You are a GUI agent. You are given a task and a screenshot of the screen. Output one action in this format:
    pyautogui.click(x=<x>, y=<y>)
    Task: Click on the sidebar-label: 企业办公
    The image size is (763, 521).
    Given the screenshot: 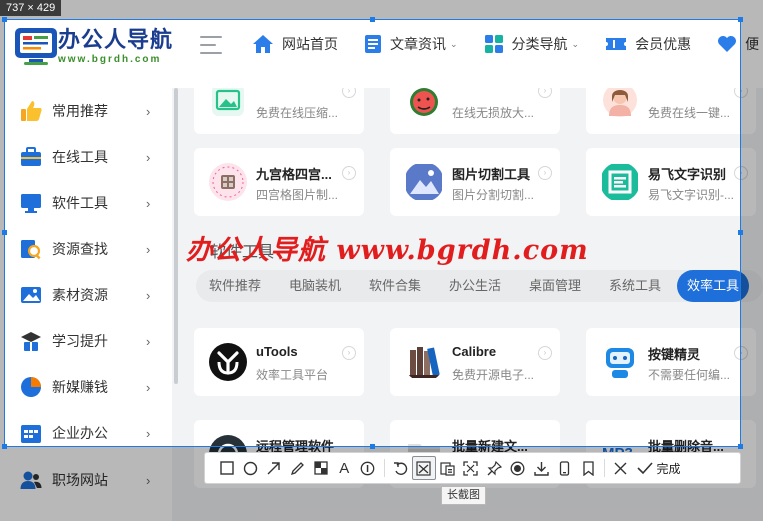 What is the action you would take?
    pyautogui.click(x=80, y=433)
    